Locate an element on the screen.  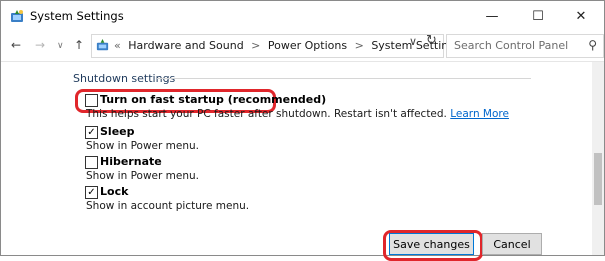
lock-label: Lock is located at coordinates (114, 191).